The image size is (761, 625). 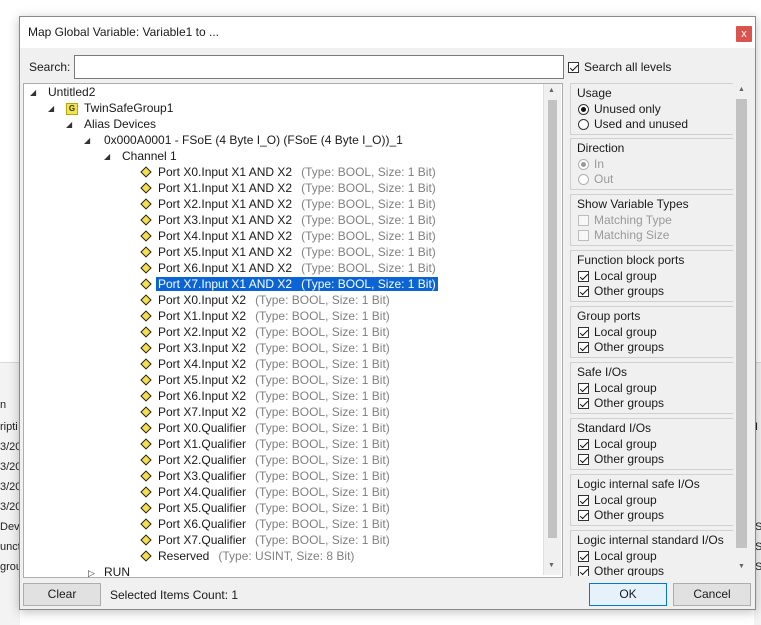 I want to click on direction-out-radio: Out, so click(x=595, y=179).